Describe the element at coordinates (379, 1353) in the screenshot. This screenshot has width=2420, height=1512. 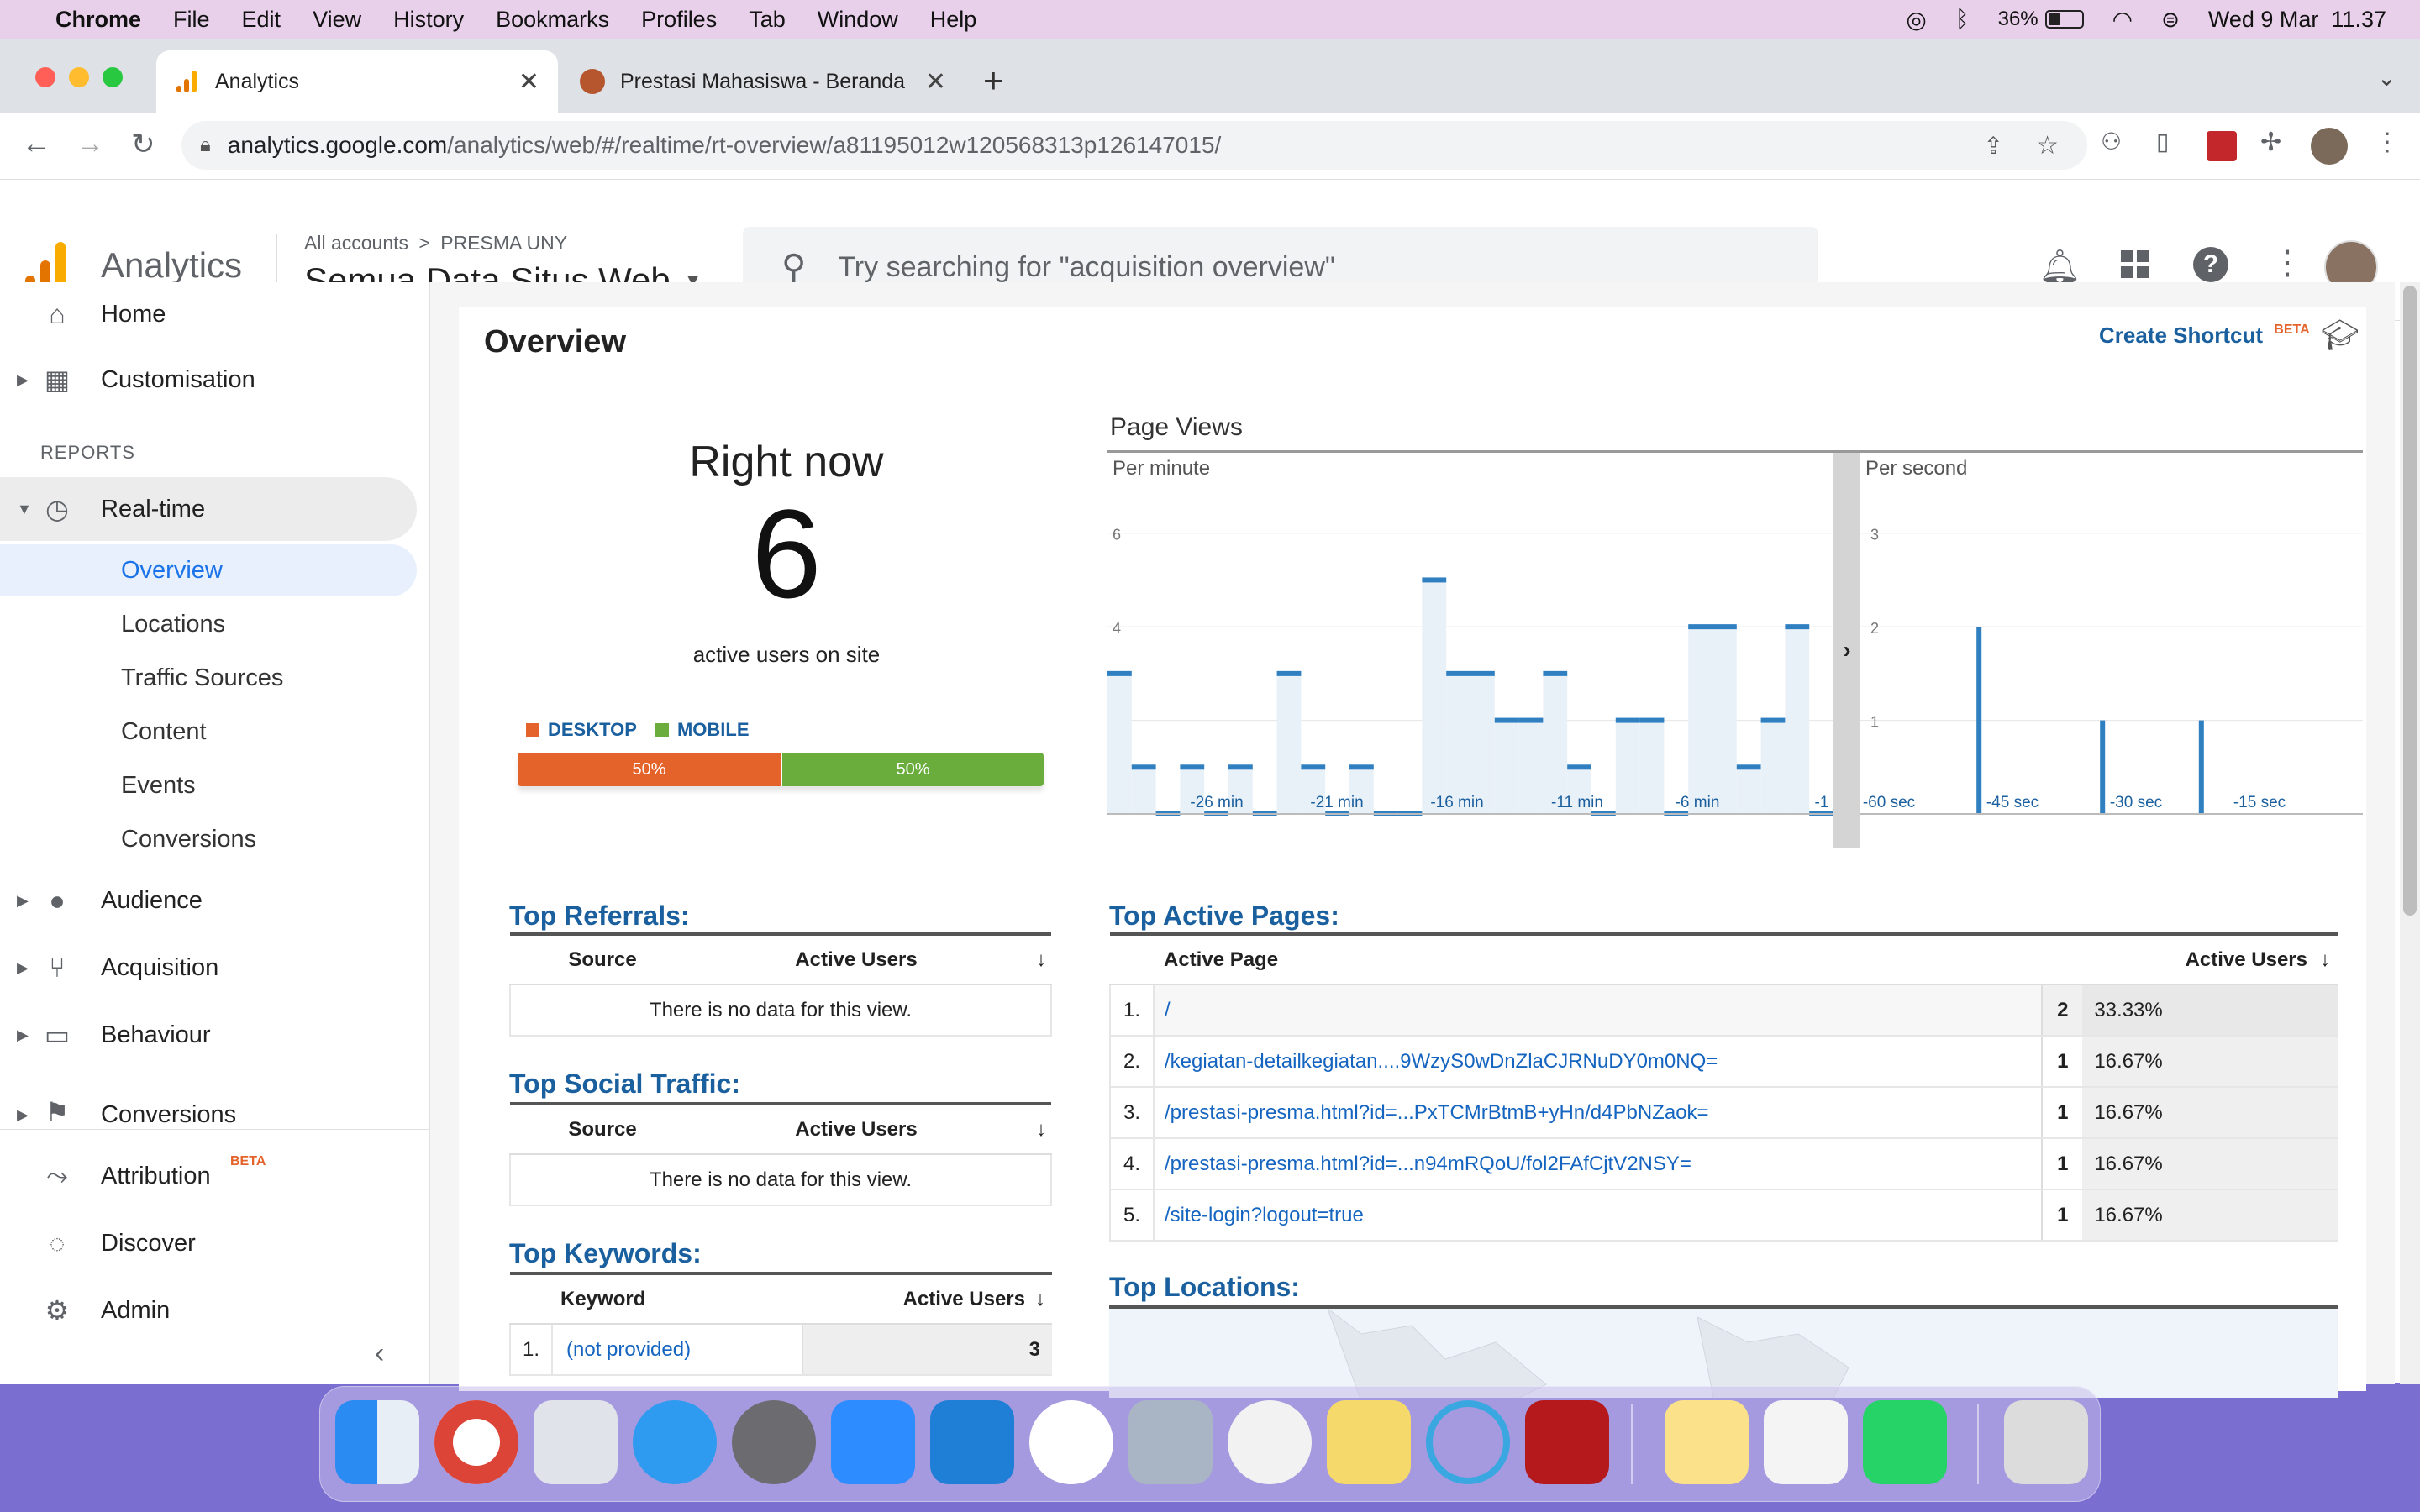
I see `collapse-sidebar-chevron-icon: ‹` at that location.